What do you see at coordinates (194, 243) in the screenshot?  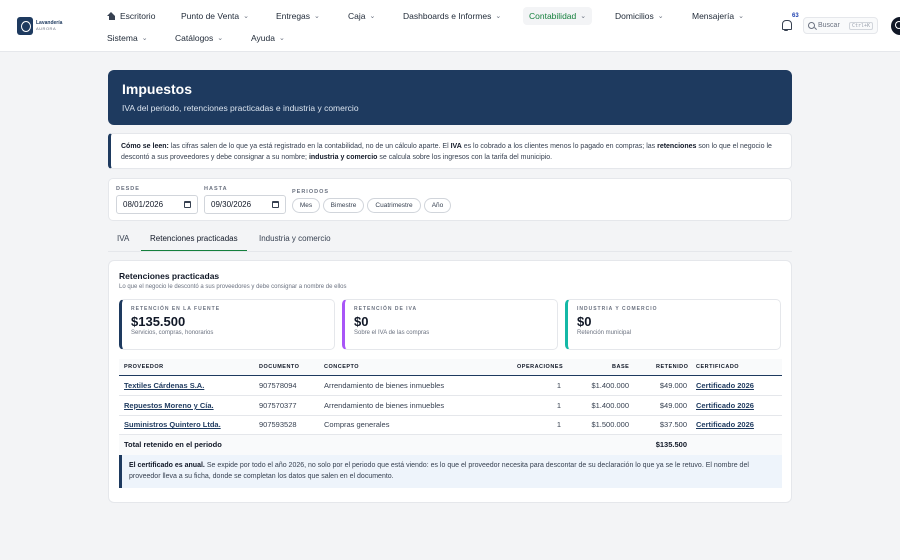 I see `tab-retenciones: Retenciones practicadas` at bounding box center [194, 243].